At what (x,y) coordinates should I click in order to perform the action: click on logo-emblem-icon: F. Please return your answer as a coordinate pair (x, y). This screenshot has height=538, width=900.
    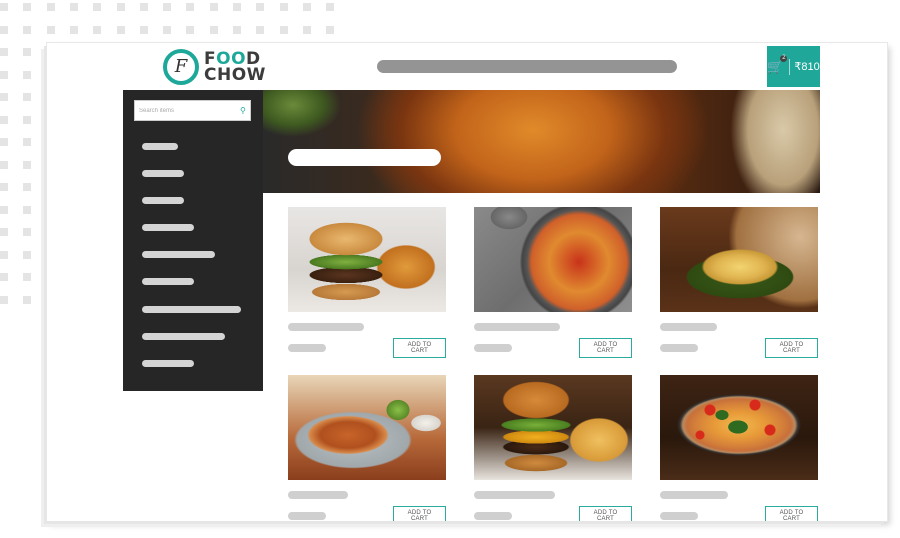
    Looking at the image, I should click on (181, 67).